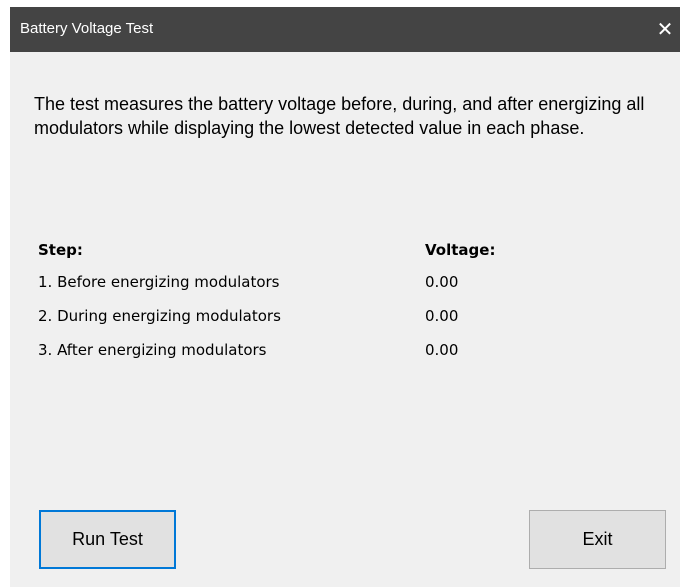 The width and height of the screenshot is (680, 587). What do you see at coordinates (338, 318) in the screenshot?
I see `table-row: 2. During energizing modulators 0.00` at bounding box center [338, 318].